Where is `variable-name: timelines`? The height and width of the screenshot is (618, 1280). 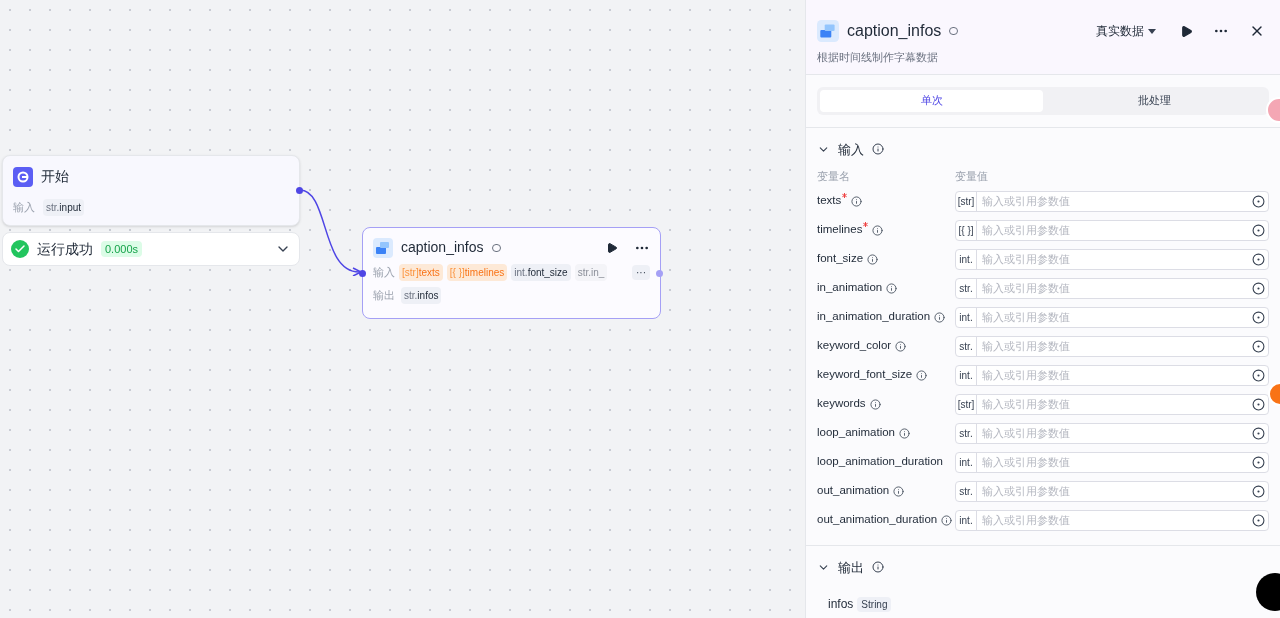
variable-name: timelines is located at coordinates (843, 230).